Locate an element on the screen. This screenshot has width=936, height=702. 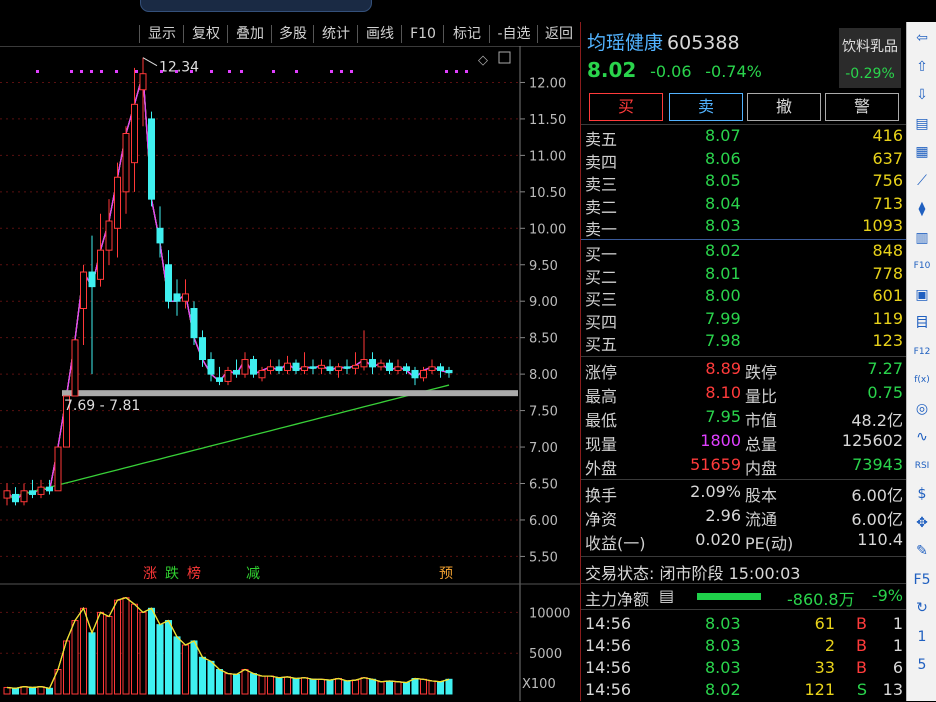
event-marker: 榜 is located at coordinates (194, 573).